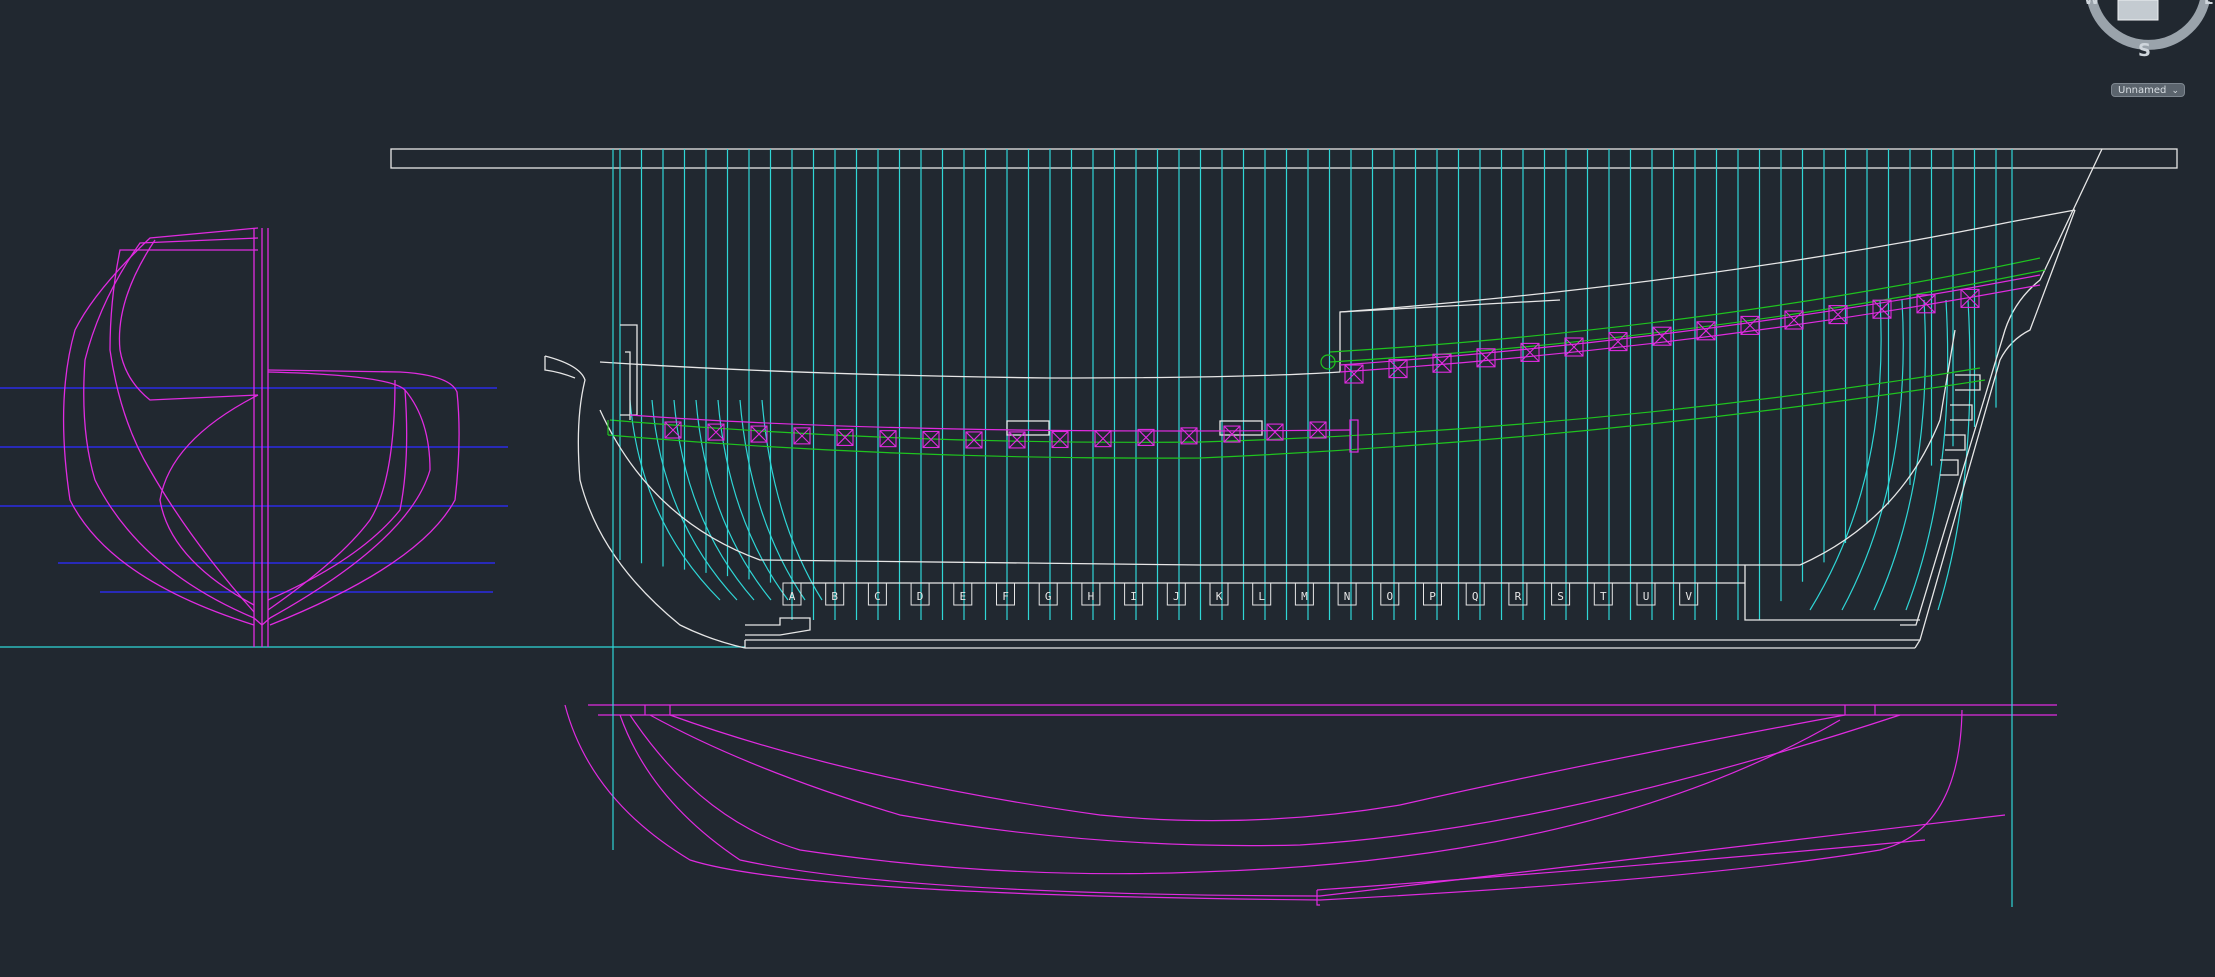 The height and width of the screenshot is (977, 2215). I want to click on station-letter: R, so click(1518, 596).